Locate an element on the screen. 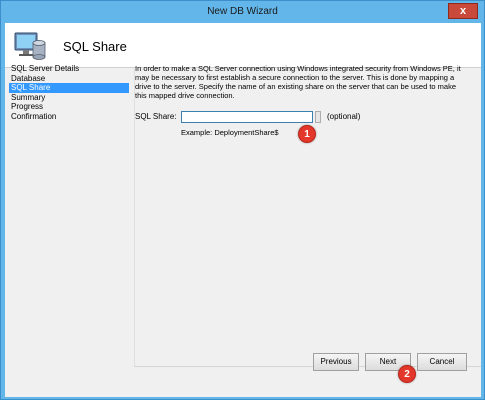 The image size is (485, 400). nav-item-sql-share: SQL Share is located at coordinates (69, 88).